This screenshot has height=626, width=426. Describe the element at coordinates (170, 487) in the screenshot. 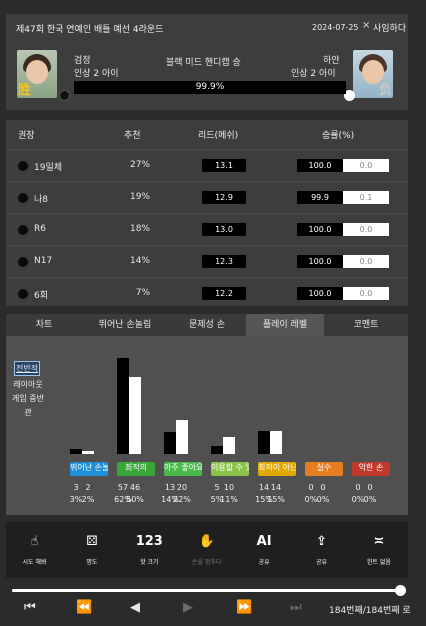

I see `count-label: 13` at that location.